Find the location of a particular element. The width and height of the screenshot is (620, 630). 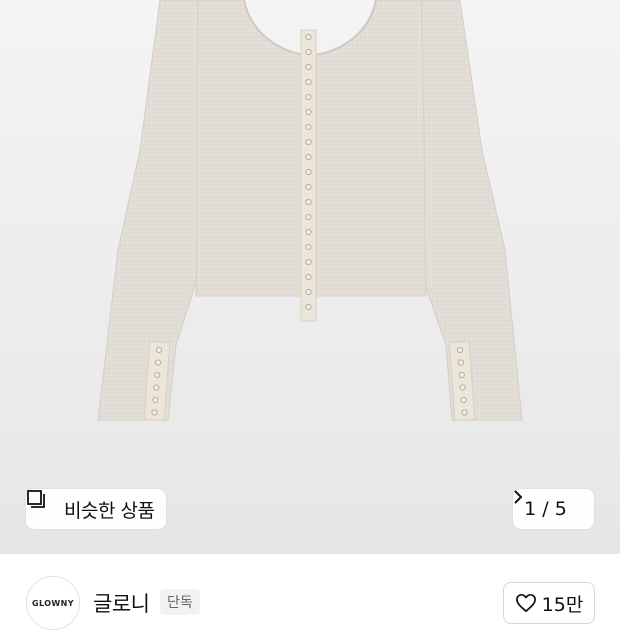

page-indicator-text: 1 / 5 is located at coordinates (545, 509).